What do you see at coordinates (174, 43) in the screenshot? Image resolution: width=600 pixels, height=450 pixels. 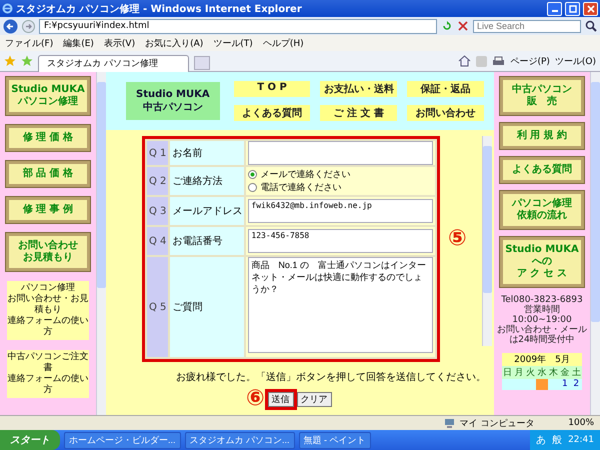 I see `menu-item: お気に入り(A)` at bounding box center [174, 43].